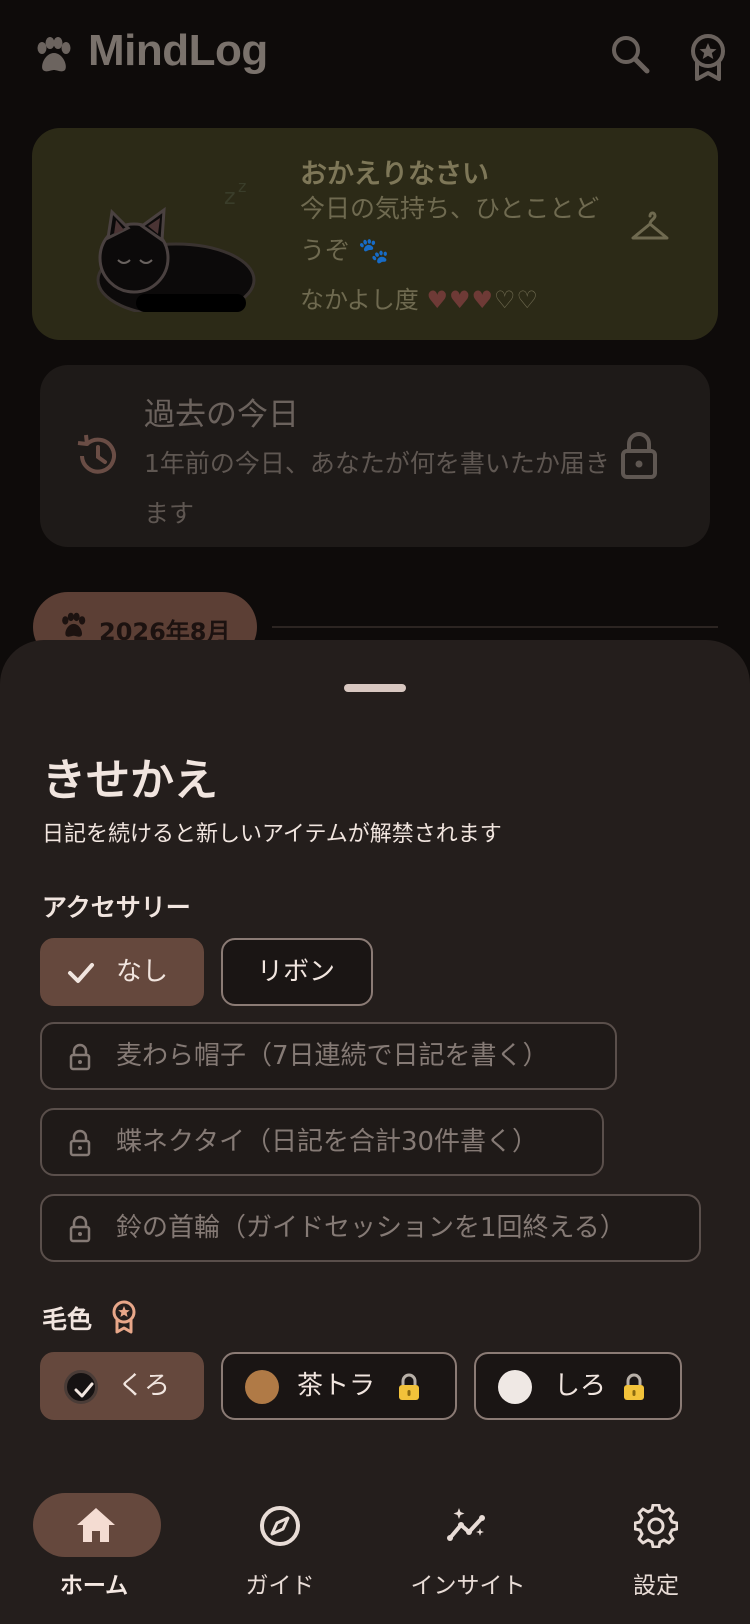 The image size is (750, 1624). I want to click on nav-insights: インサイト, so click(468, 1529).